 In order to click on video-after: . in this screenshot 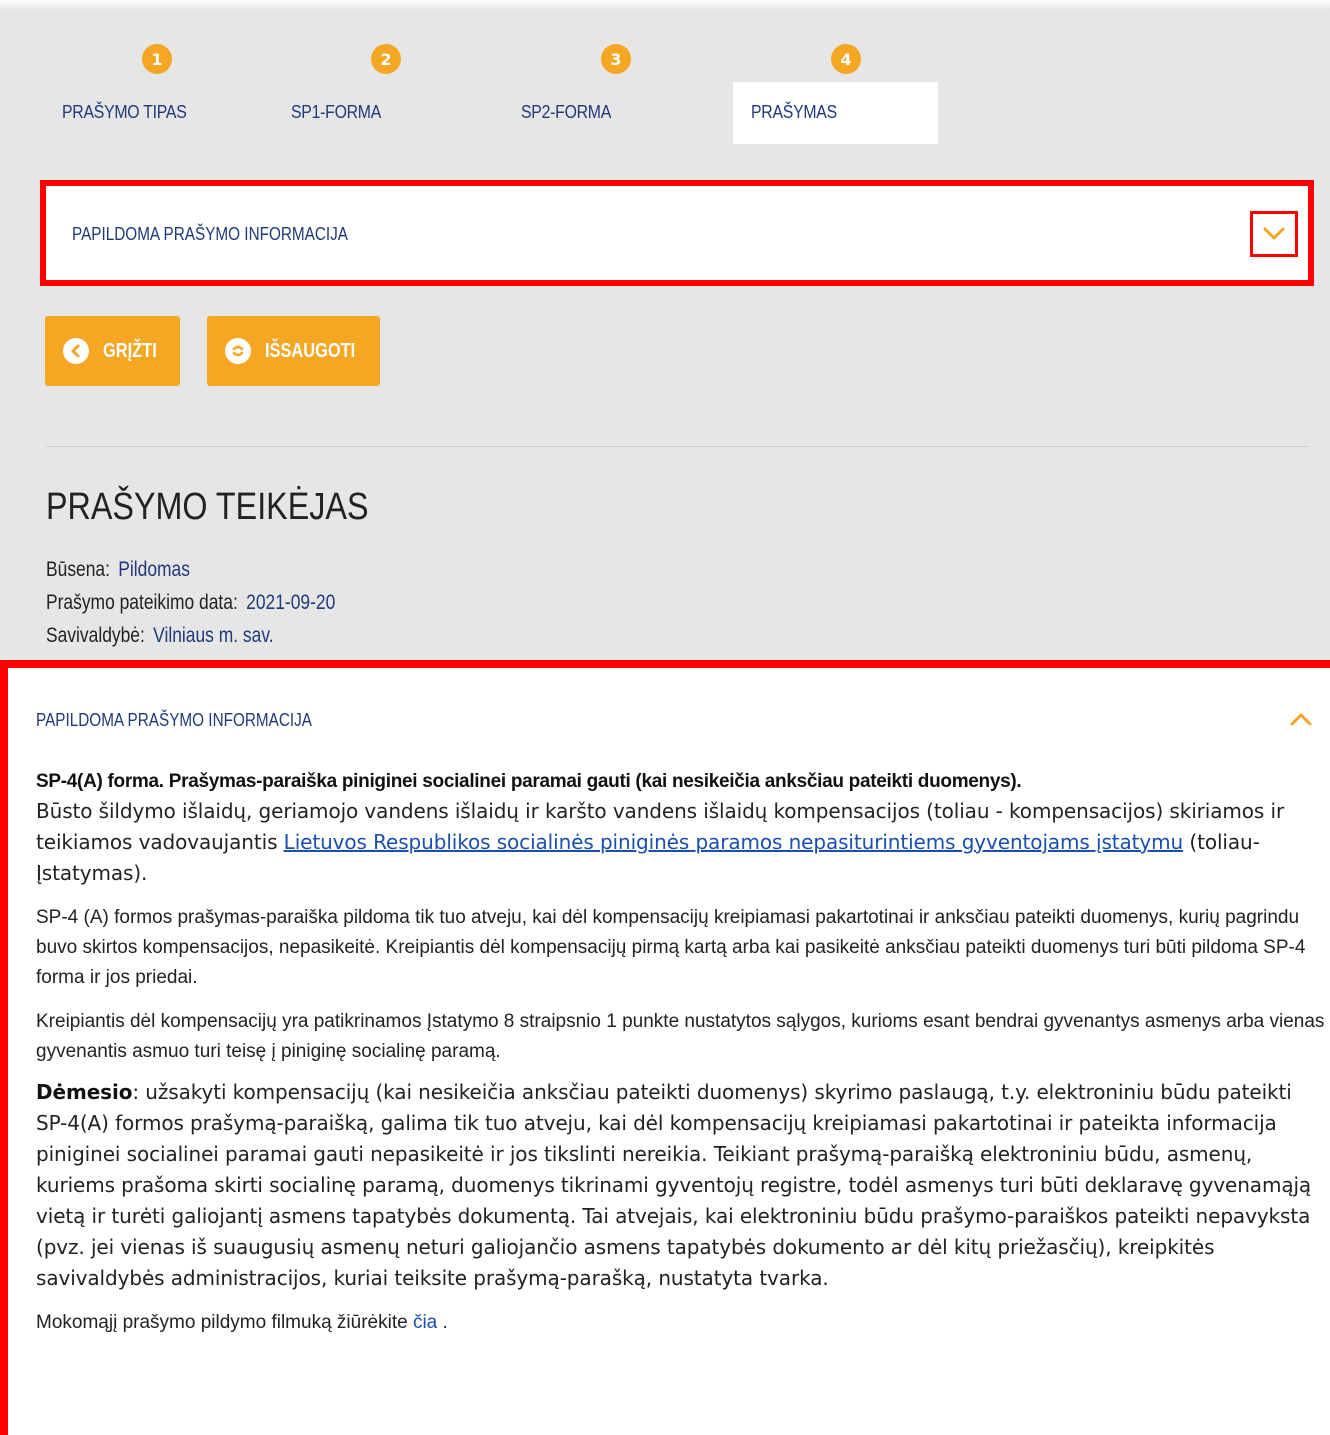, I will do `click(442, 1322)`.